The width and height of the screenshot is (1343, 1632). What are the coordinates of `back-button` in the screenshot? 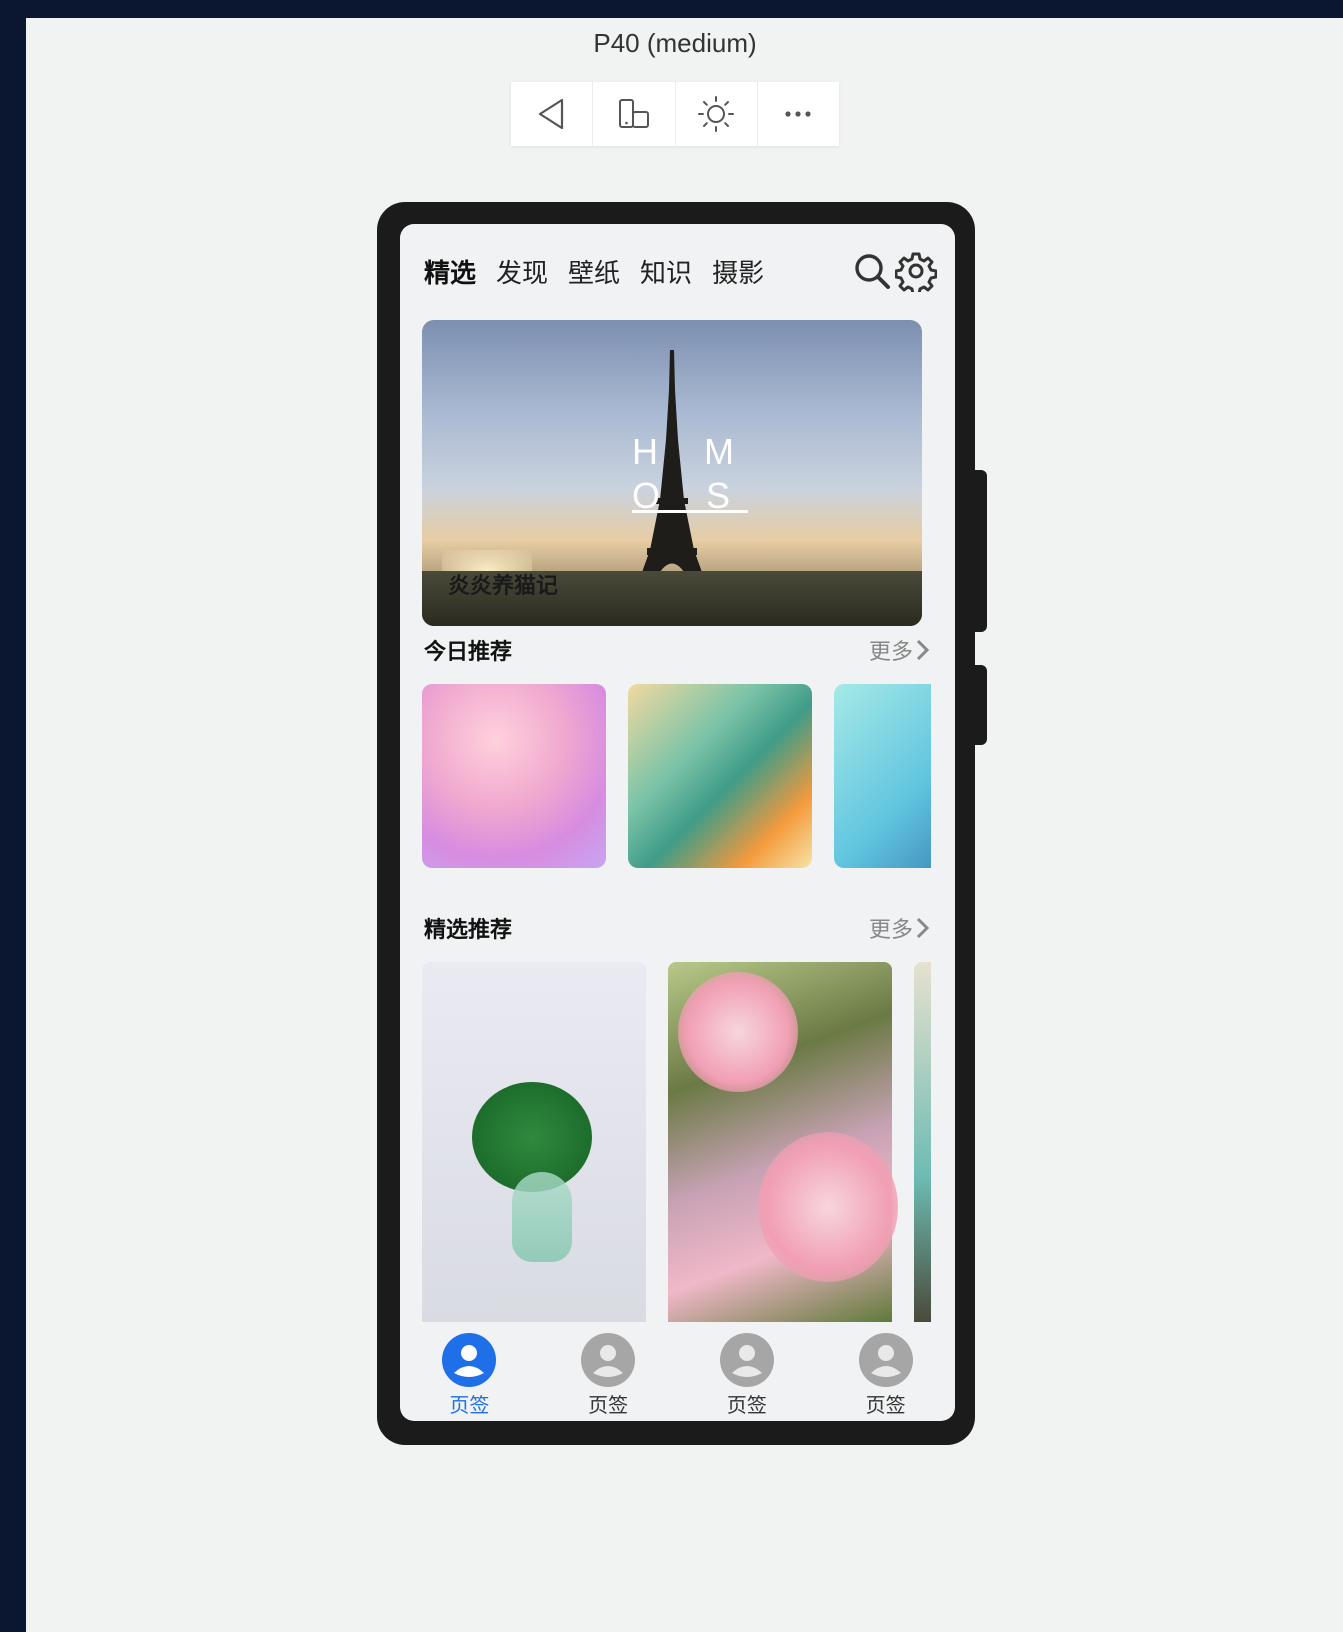 It's located at (552, 114).